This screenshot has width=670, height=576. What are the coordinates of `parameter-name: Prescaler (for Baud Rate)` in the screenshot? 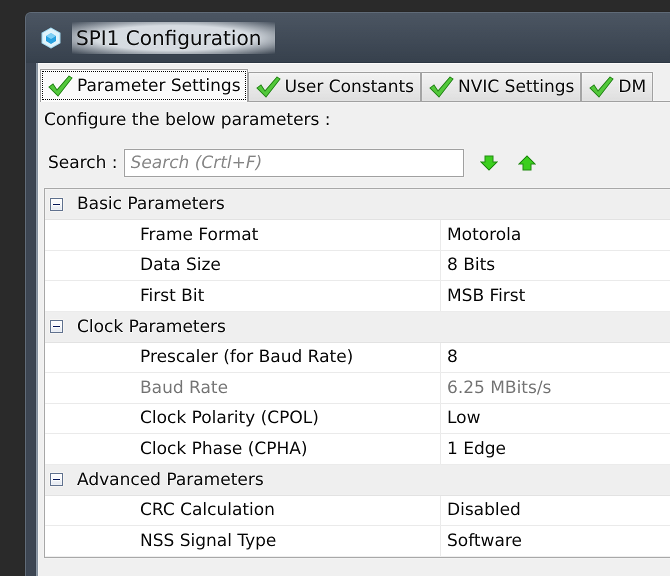 It's located at (243, 357).